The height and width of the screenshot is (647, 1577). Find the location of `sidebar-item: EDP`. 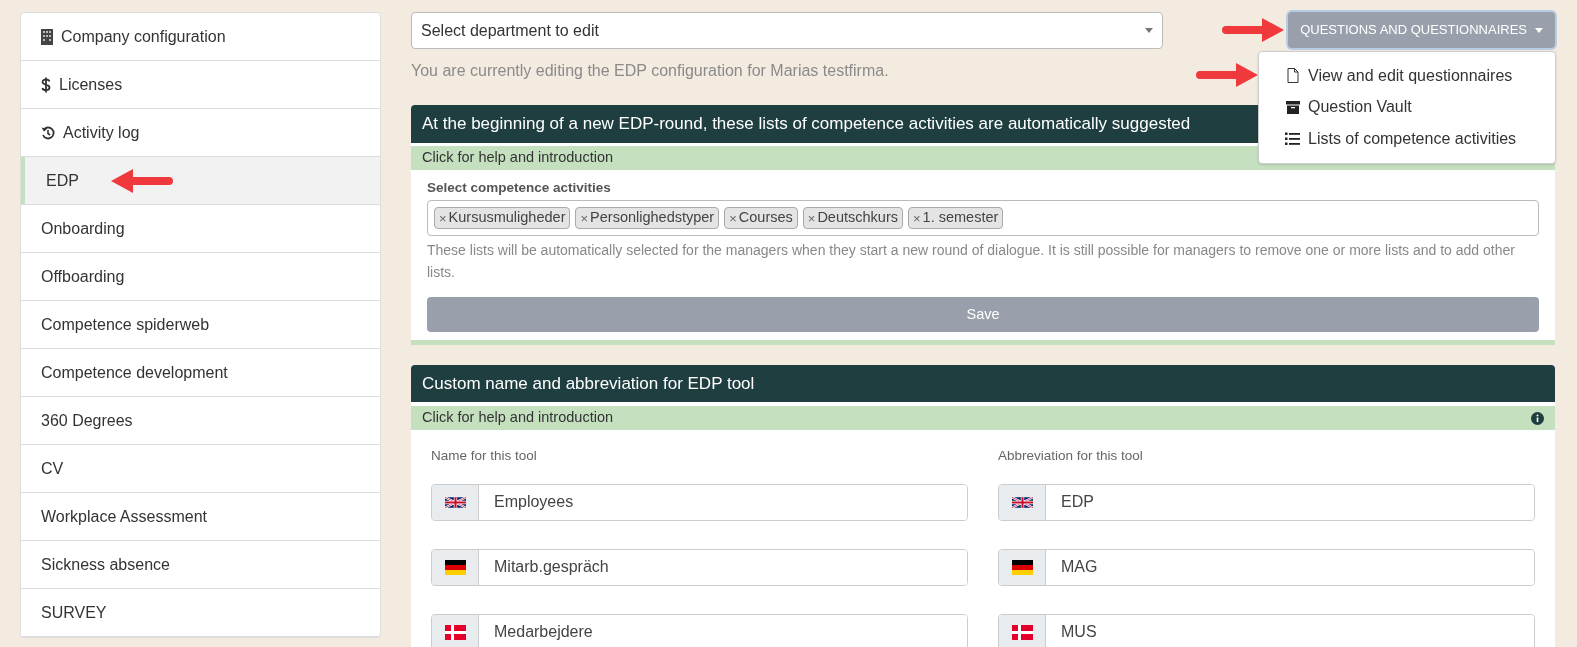

sidebar-item: EDP is located at coordinates (200, 181).